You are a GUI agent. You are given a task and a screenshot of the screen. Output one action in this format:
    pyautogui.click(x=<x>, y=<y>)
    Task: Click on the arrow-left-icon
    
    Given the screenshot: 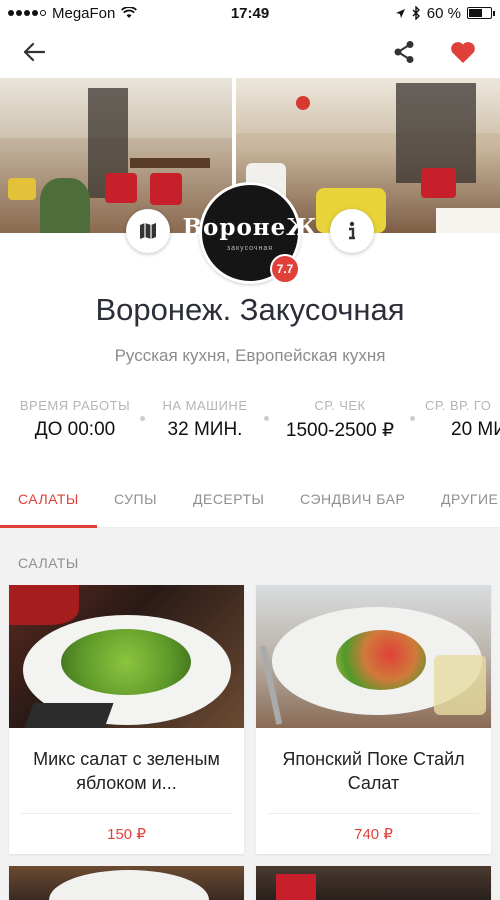 What is the action you would take?
    pyautogui.click(x=34, y=52)
    